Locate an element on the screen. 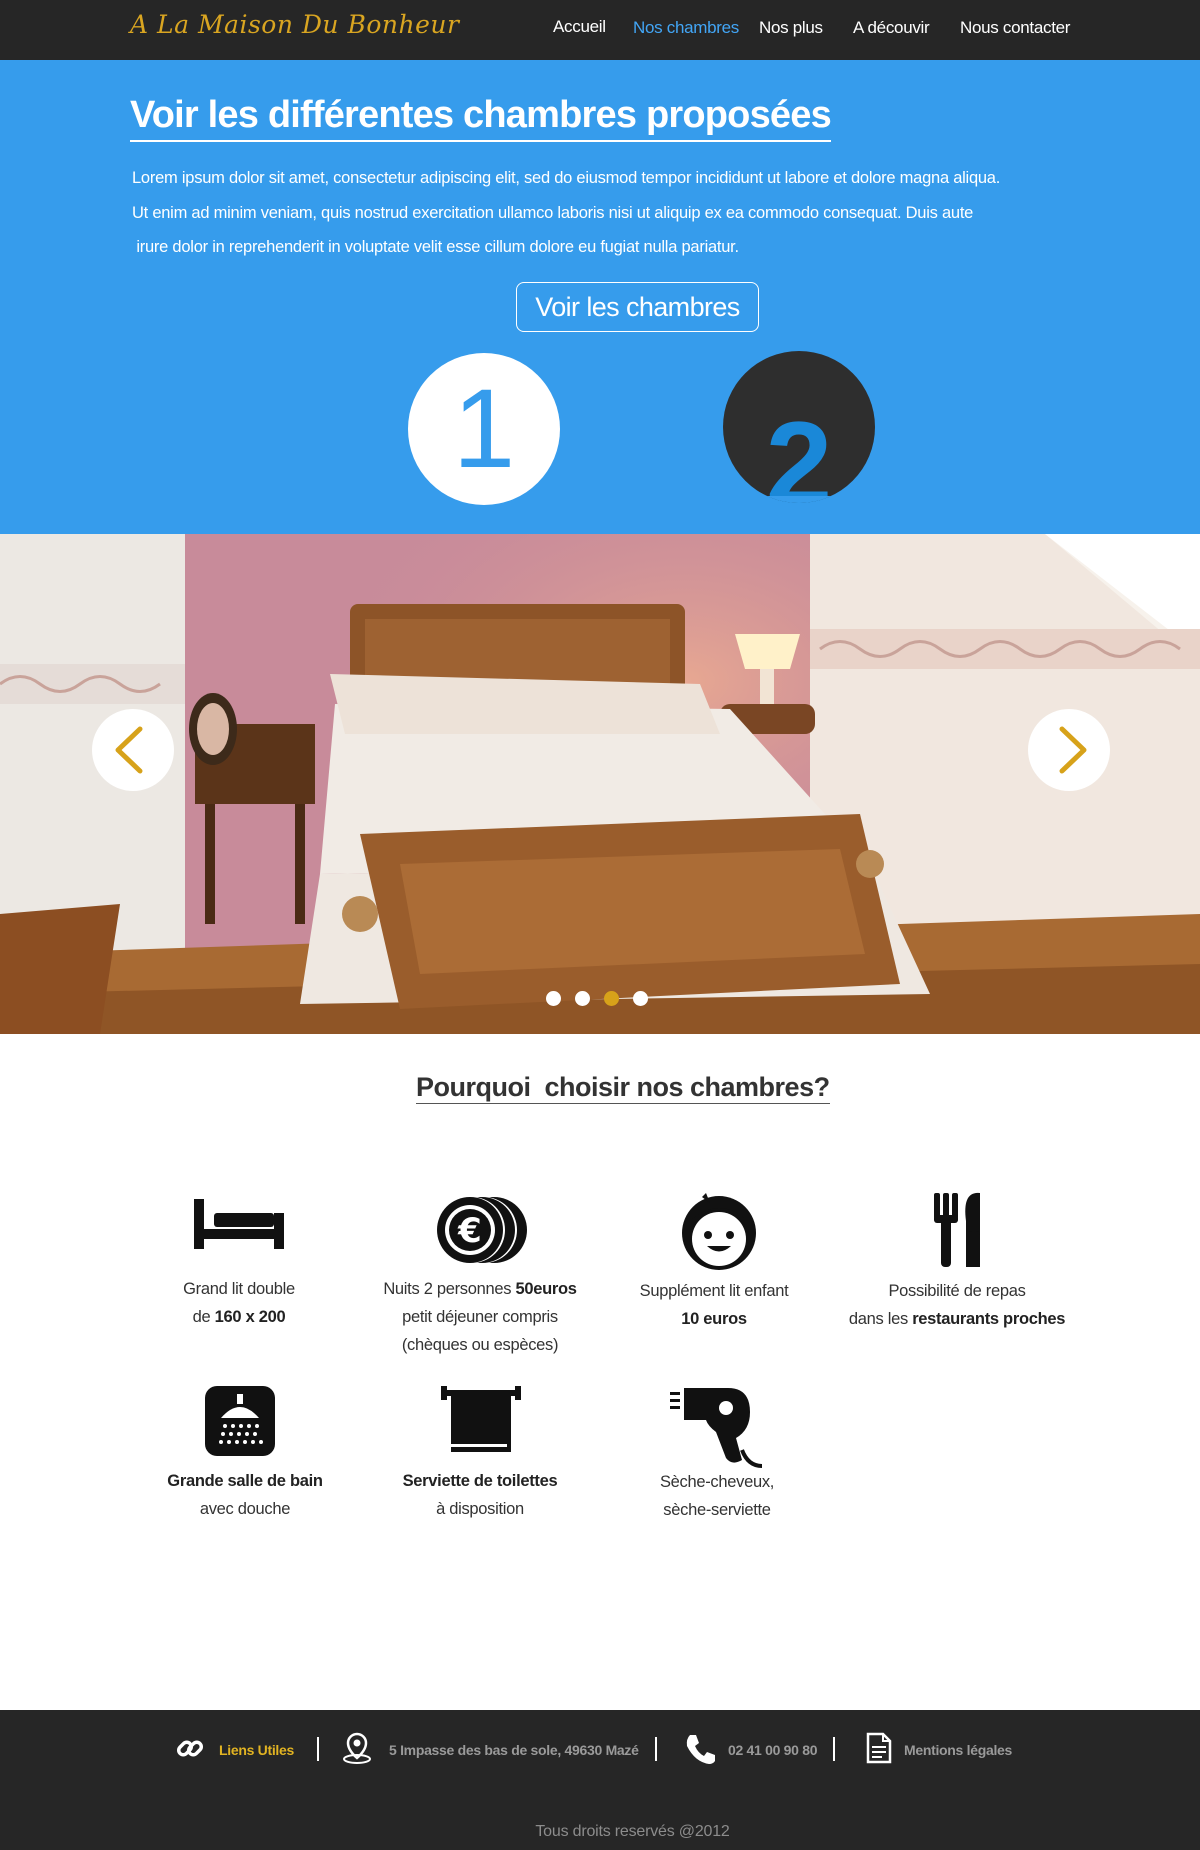 The width and height of the screenshot is (1200, 1850). footer-useful-links-label: Liens Utiles is located at coordinates (256, 1750).